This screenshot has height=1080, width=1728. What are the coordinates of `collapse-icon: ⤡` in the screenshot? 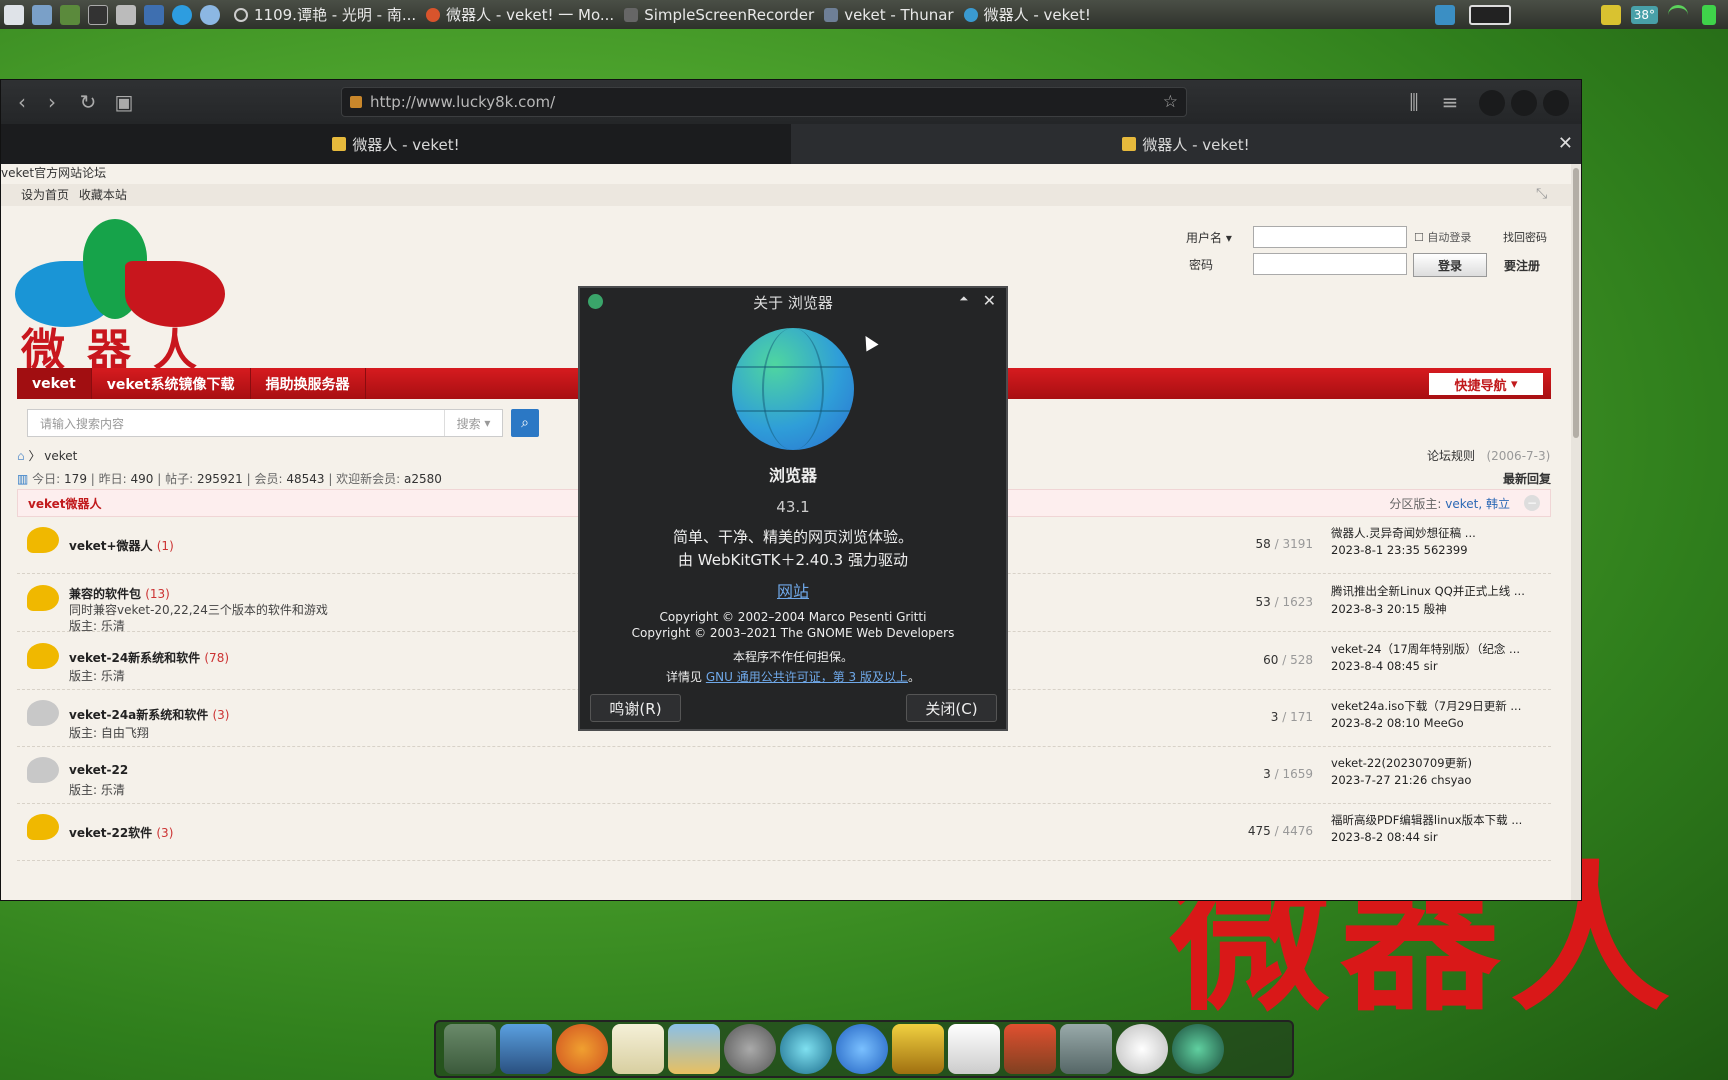 It's located at (1541, 194).